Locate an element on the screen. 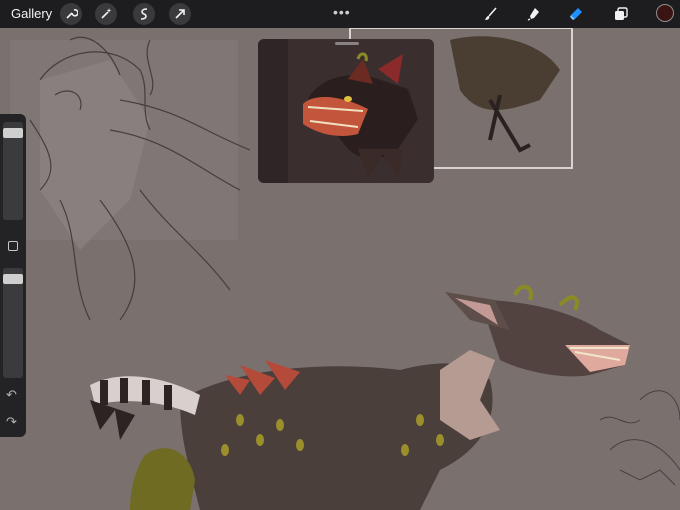 The width and height of the screenshot is (680, 510). top-toolbar: Gallery ••• is located at coordinates (340, 14).